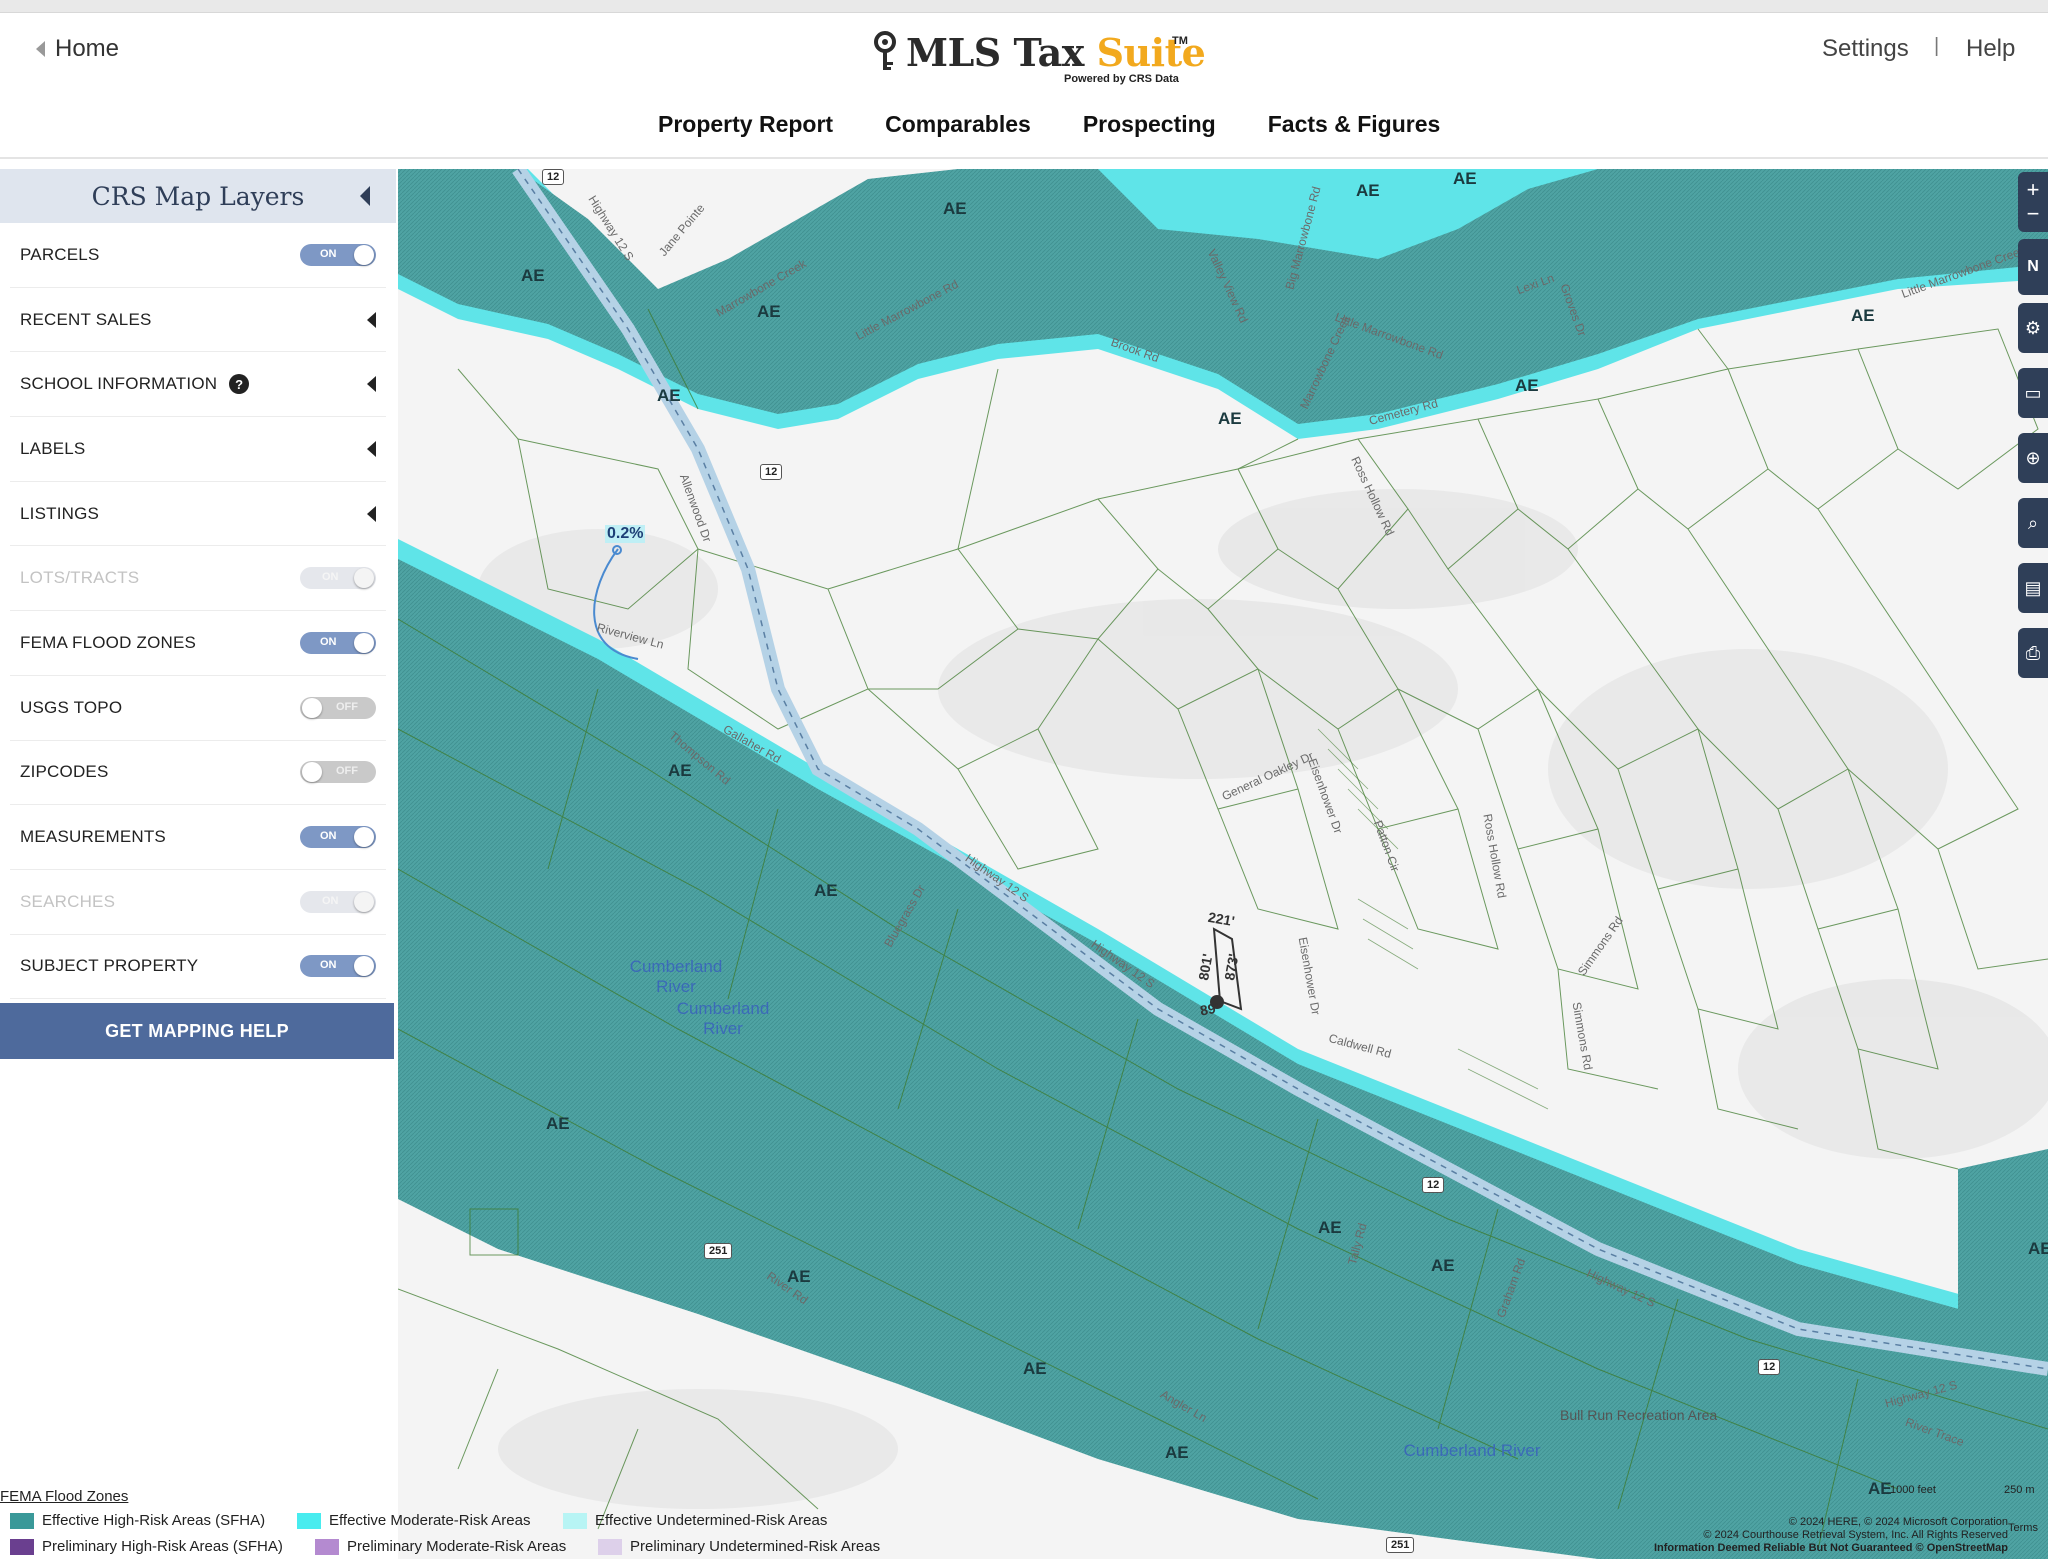 This screenshot has width=2048, height=1559. Describe the element at coordinates (1990, 49) in the screenshot. I see `help-link: Help` at that location.